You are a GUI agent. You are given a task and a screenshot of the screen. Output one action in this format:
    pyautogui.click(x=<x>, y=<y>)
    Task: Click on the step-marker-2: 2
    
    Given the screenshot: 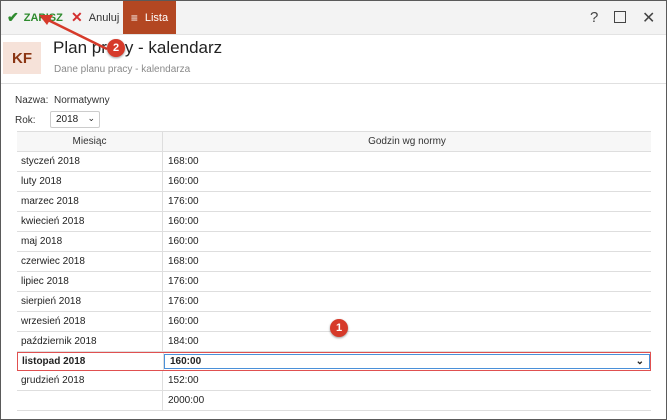 What is the action you would take?
    pyautogui.click(x=116, y=48)
    